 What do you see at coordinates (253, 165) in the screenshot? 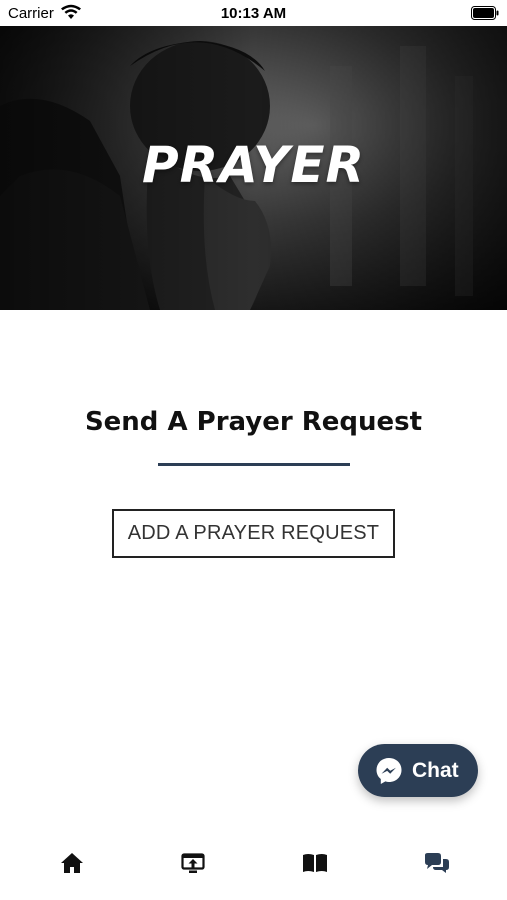
I see `hero-title: PRAYER` at bounding box center [253, 165].